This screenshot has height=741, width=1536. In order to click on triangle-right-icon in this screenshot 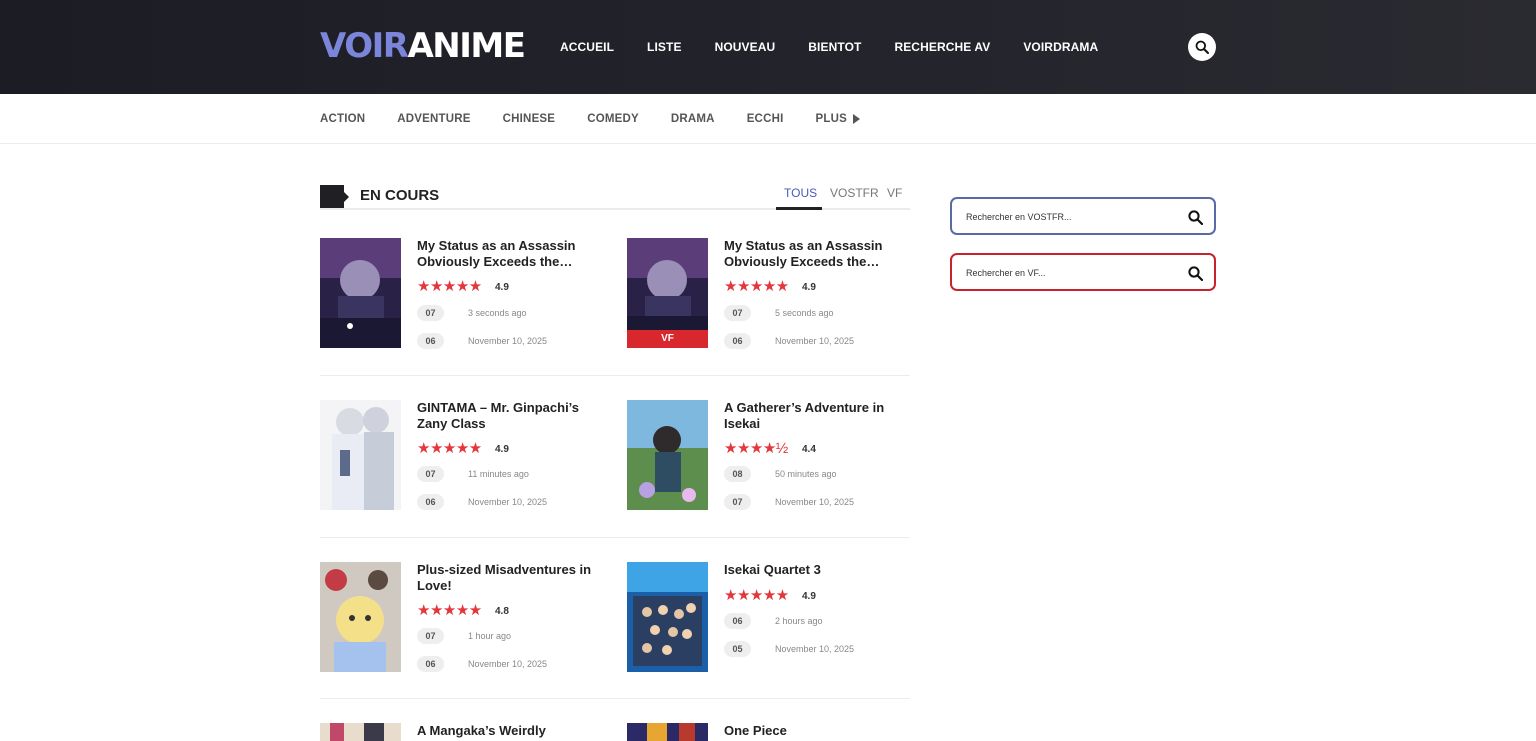, I will do `click(856, 119)`.